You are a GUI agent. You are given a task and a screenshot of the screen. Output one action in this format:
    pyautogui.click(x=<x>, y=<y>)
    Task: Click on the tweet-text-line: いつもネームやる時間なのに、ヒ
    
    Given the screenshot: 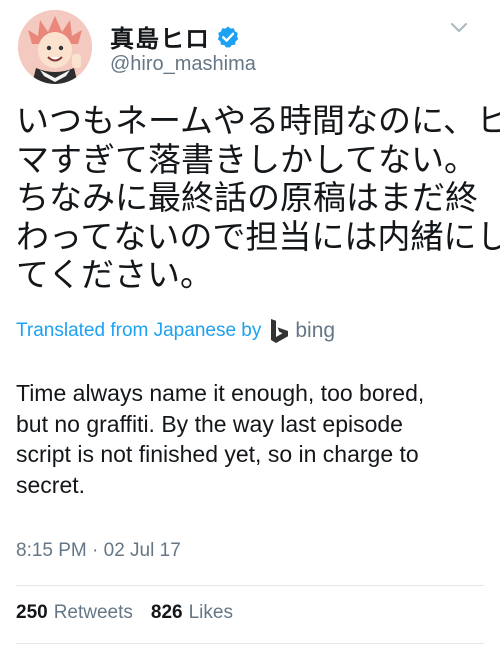 What is the action you would take?
    pyautogui.click(x=258, y=120)
    